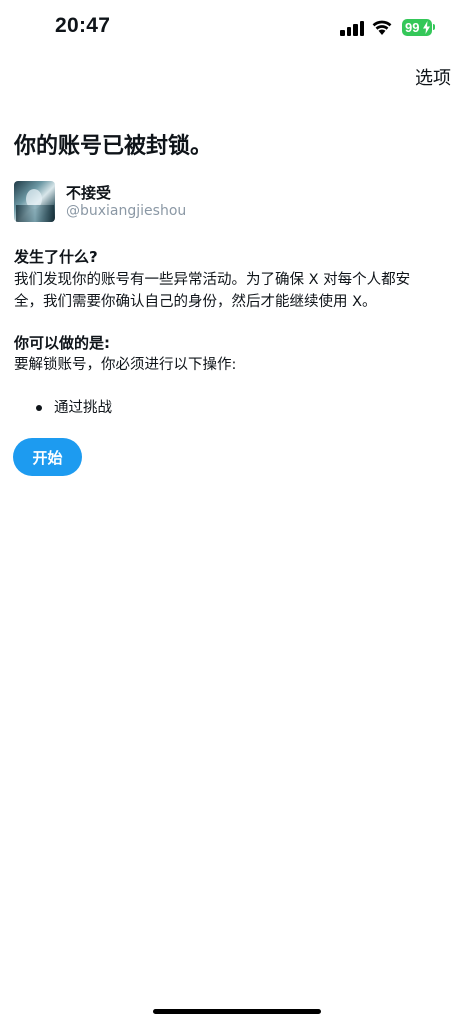  What do you see at coordinates (83, 25) in the screenshot?
I see `status-time: 20:47` at bounding box center [83, 25].